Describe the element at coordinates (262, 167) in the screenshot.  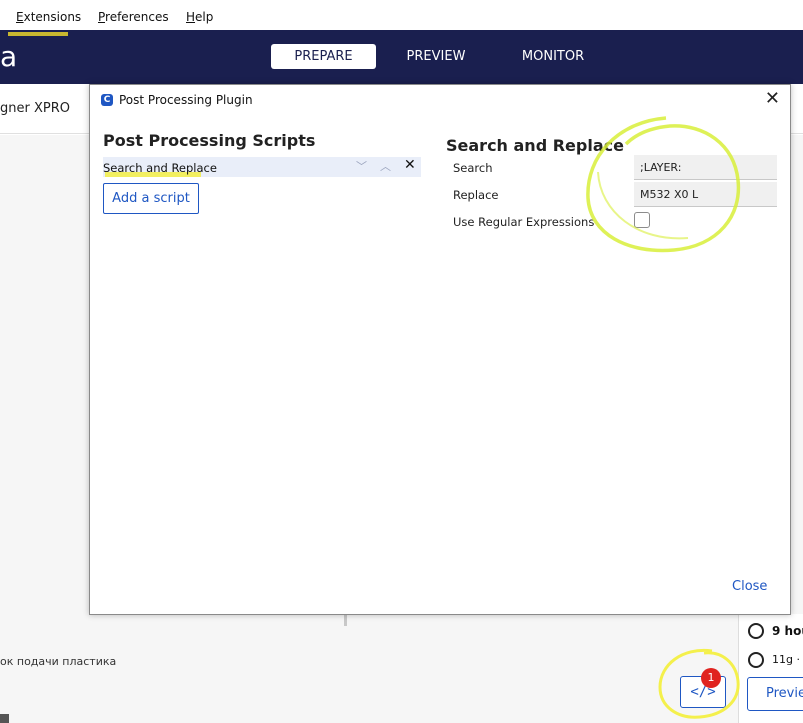
I see `script-list-item: Search and Replace ﹀ ︿ ✕` at that location.